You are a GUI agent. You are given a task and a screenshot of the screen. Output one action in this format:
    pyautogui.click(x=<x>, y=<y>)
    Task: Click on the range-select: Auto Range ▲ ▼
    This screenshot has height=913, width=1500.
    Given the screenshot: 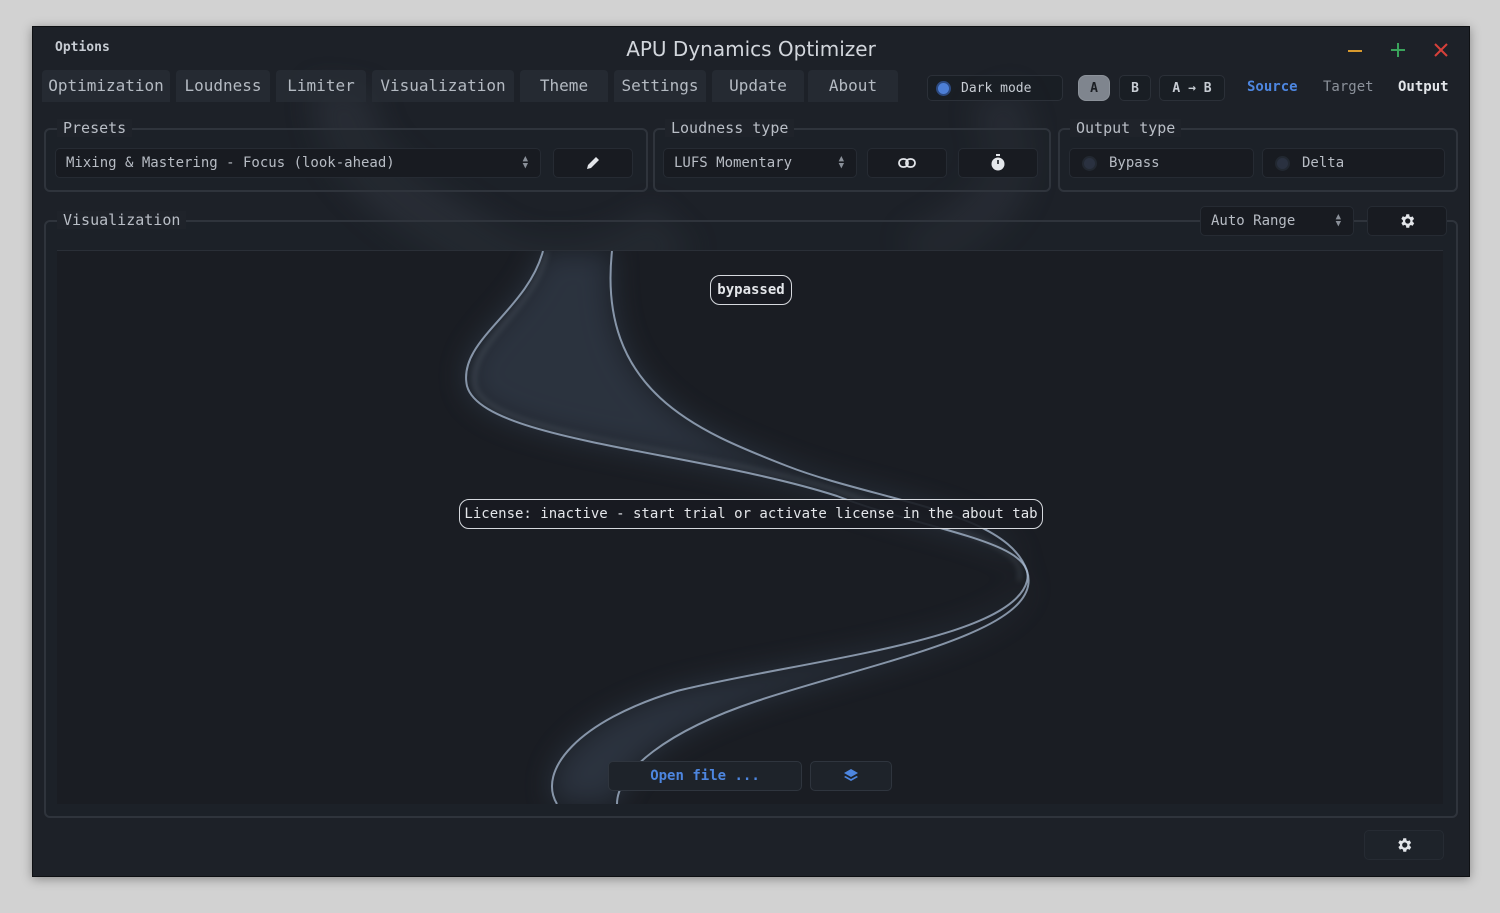 What is the action you would take?
    pyautogui.click(x=1277, y=221)
    